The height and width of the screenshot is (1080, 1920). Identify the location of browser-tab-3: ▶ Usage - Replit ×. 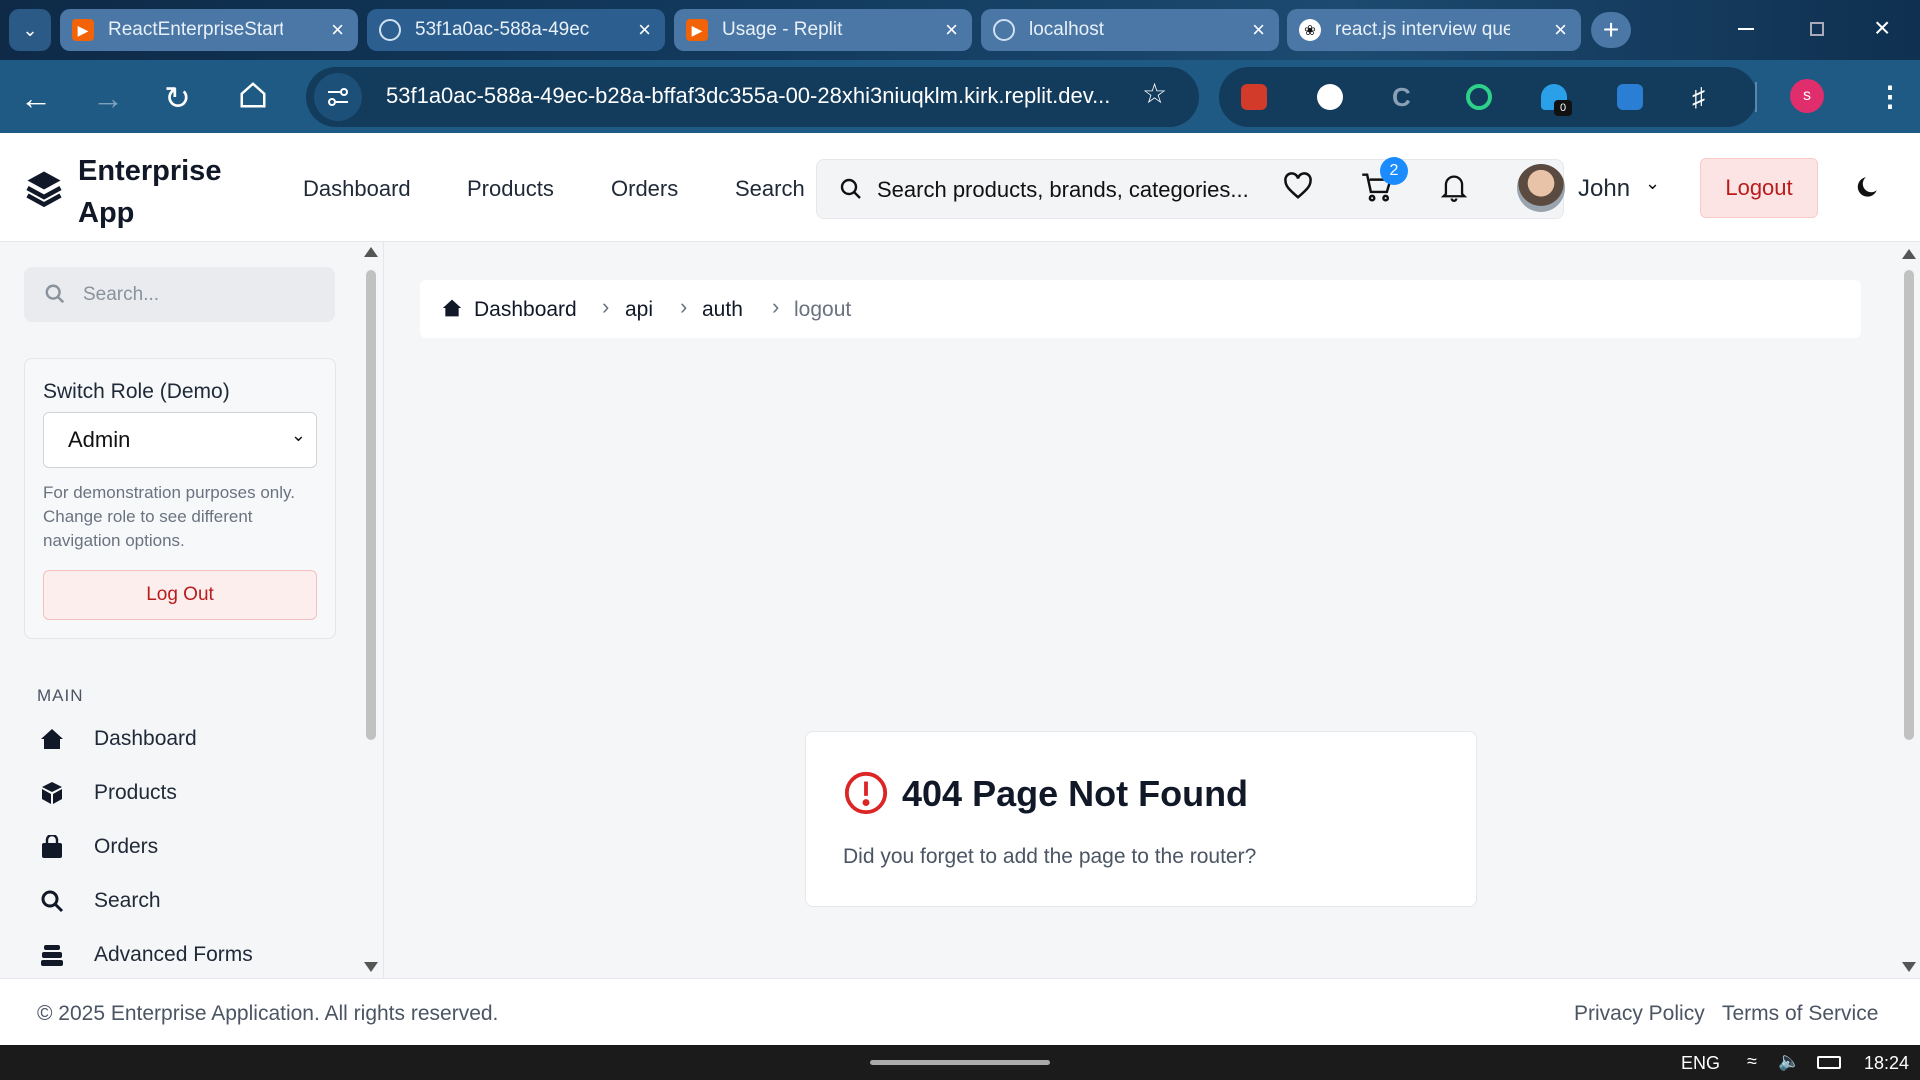
(823, 30).